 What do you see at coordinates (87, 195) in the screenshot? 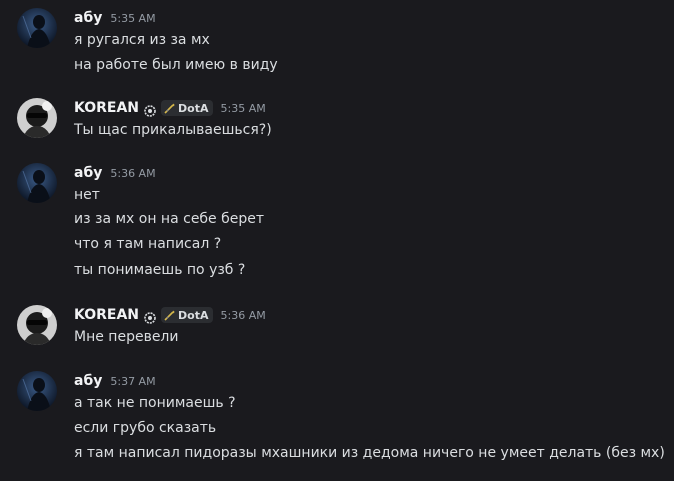
I see `message-text: нет` at bounding box center [87, 195].